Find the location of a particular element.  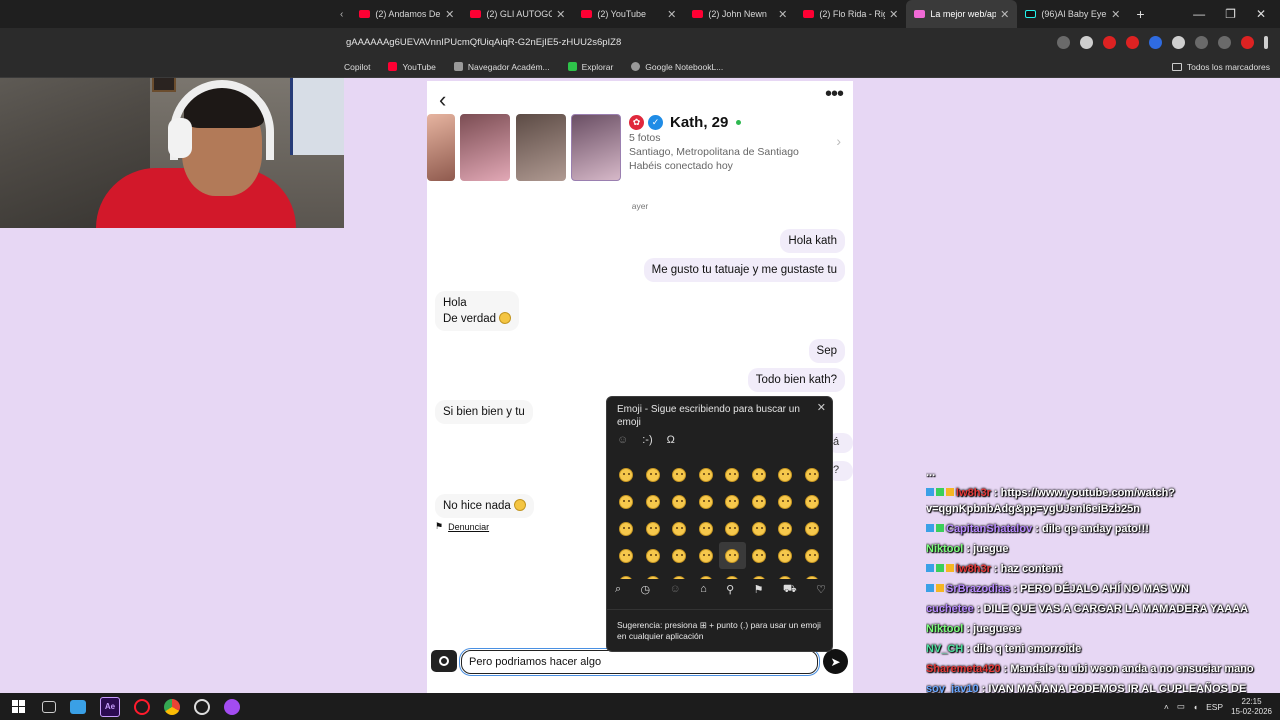

browser-tab: La mejor web/ap ✕ is located at coordinates (962, 14).